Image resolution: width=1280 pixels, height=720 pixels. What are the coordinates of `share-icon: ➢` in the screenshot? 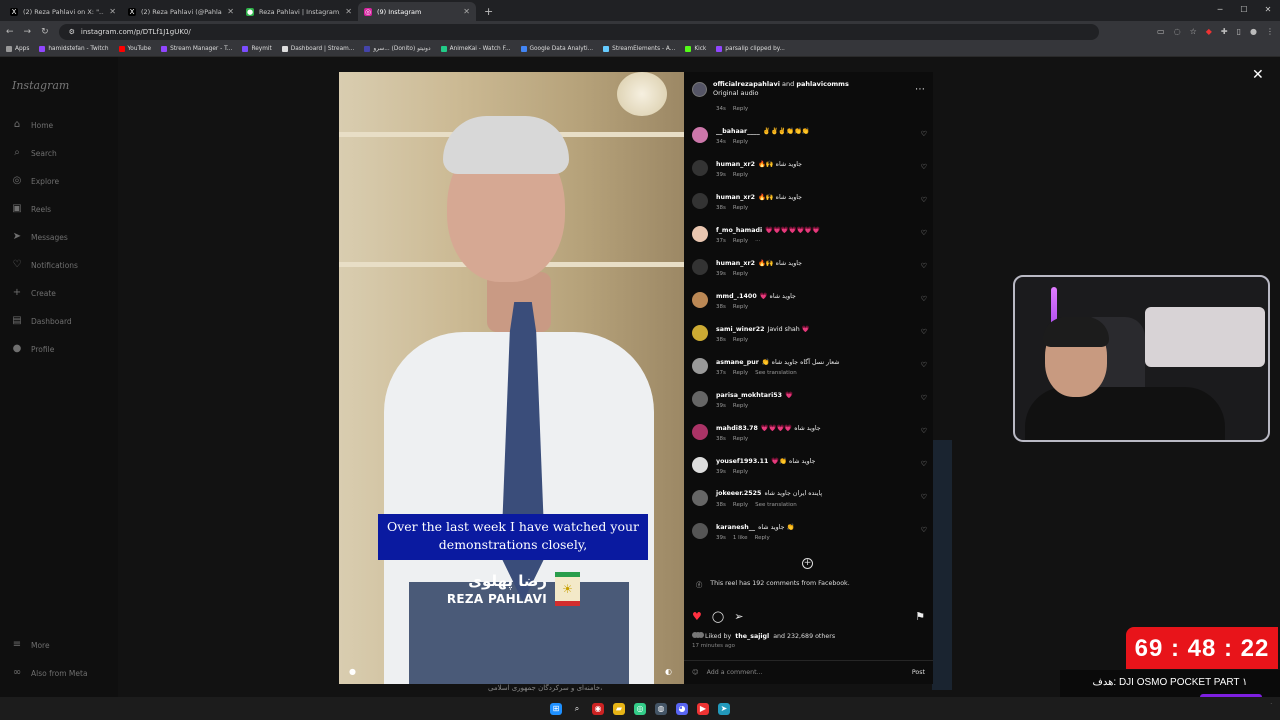 It's located at (738, 617).